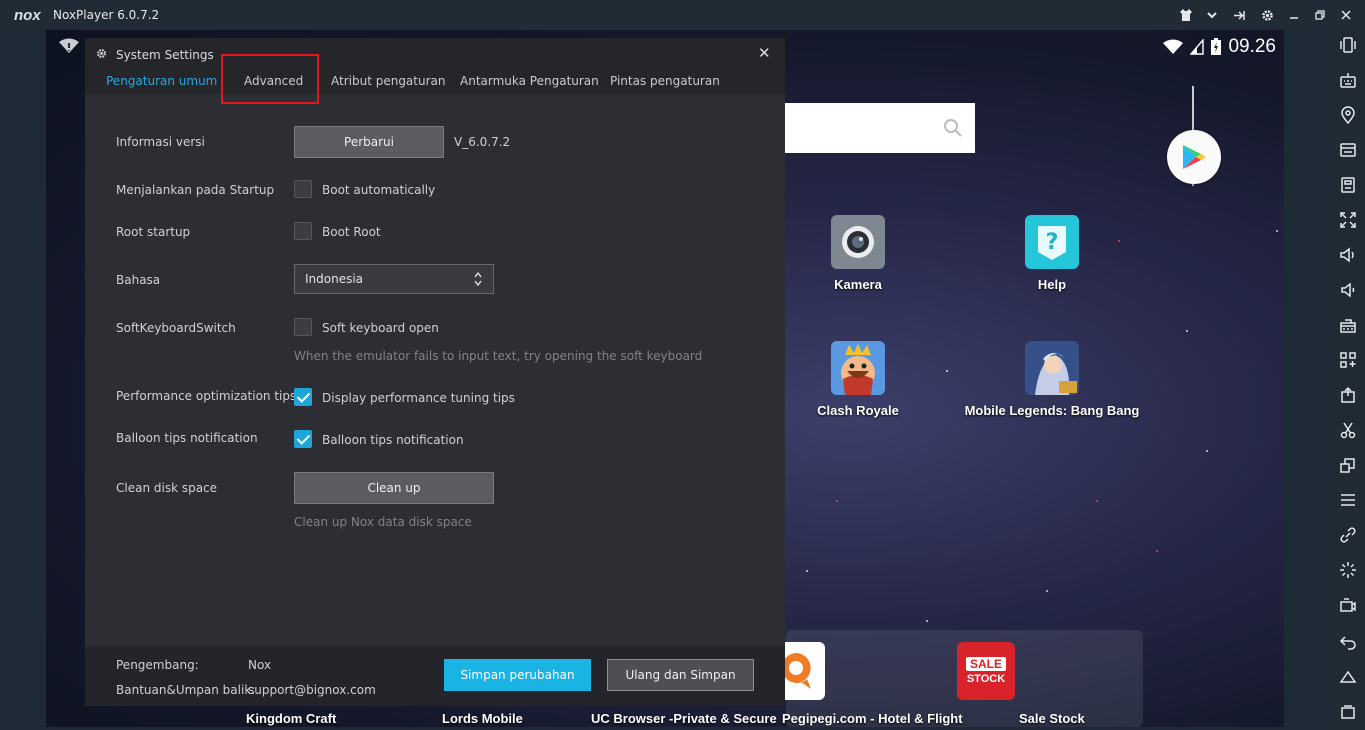 The image size is (1365, 730). Describe the element at coordinates (1348, 185) in the screenshot. I see `controller-icon` at that location.